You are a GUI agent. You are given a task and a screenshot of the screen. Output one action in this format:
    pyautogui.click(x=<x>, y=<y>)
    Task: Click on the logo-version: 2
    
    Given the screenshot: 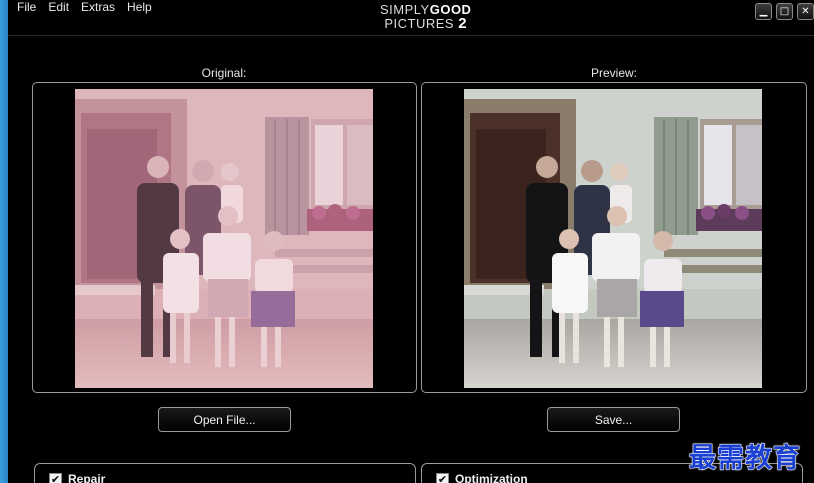 What is the action you would take?
    pyautogui.click(x=463, y=23)
    